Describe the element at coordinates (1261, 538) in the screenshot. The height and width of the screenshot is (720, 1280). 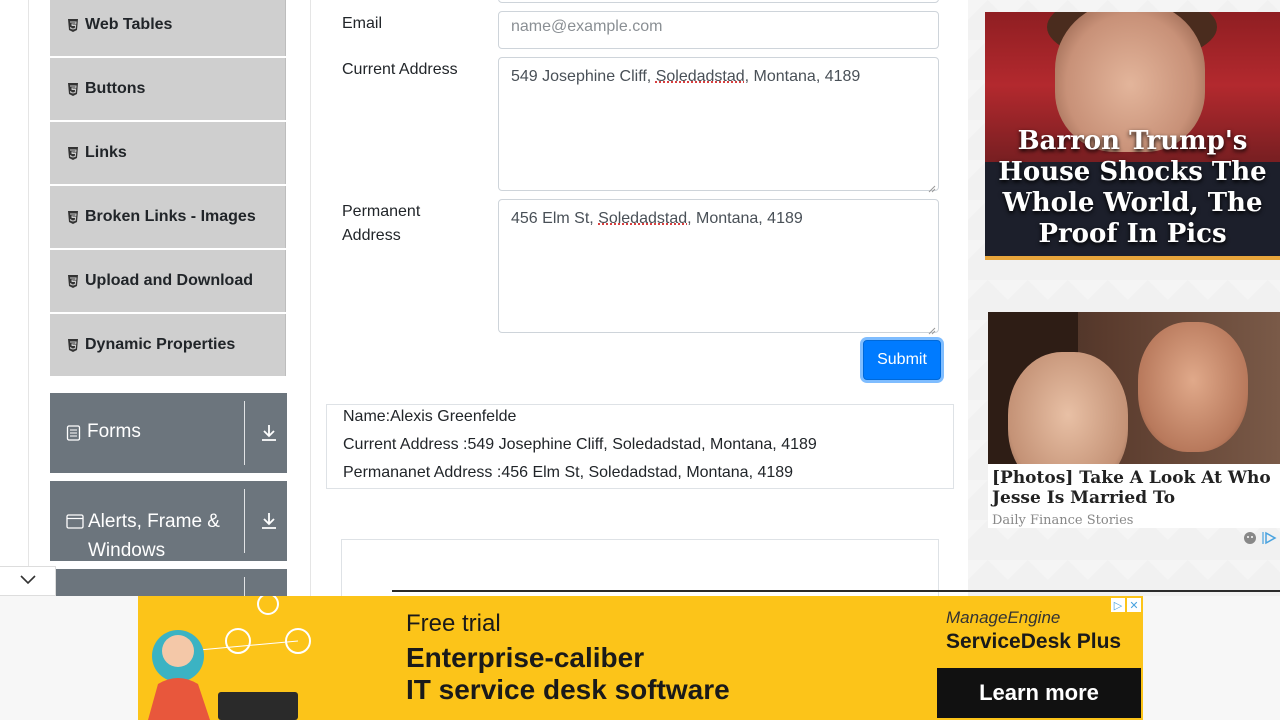
I see `adchoices-icon` at that location.